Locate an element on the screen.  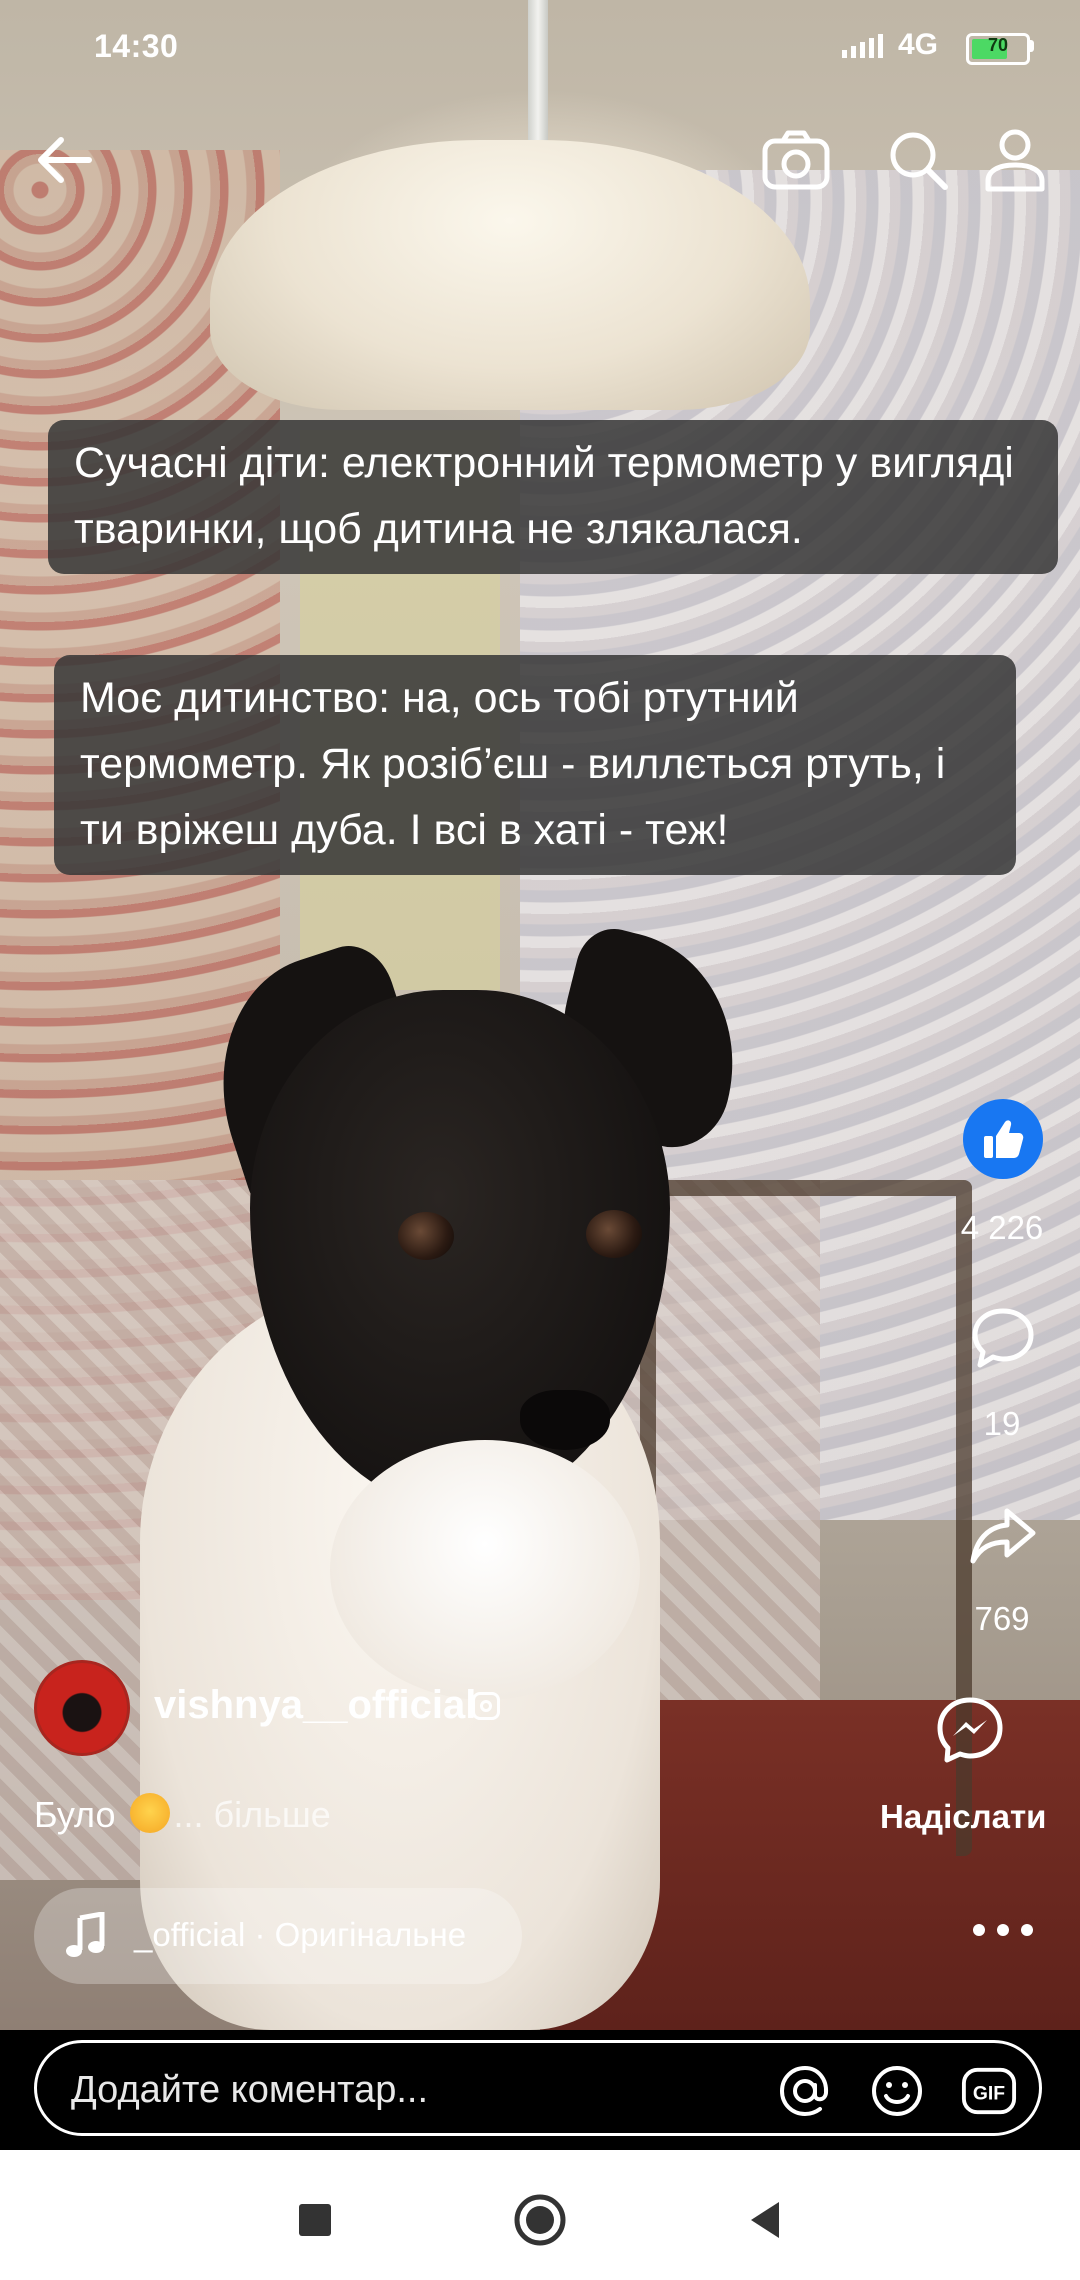
mention-button is located at coordinates (805, 2091).